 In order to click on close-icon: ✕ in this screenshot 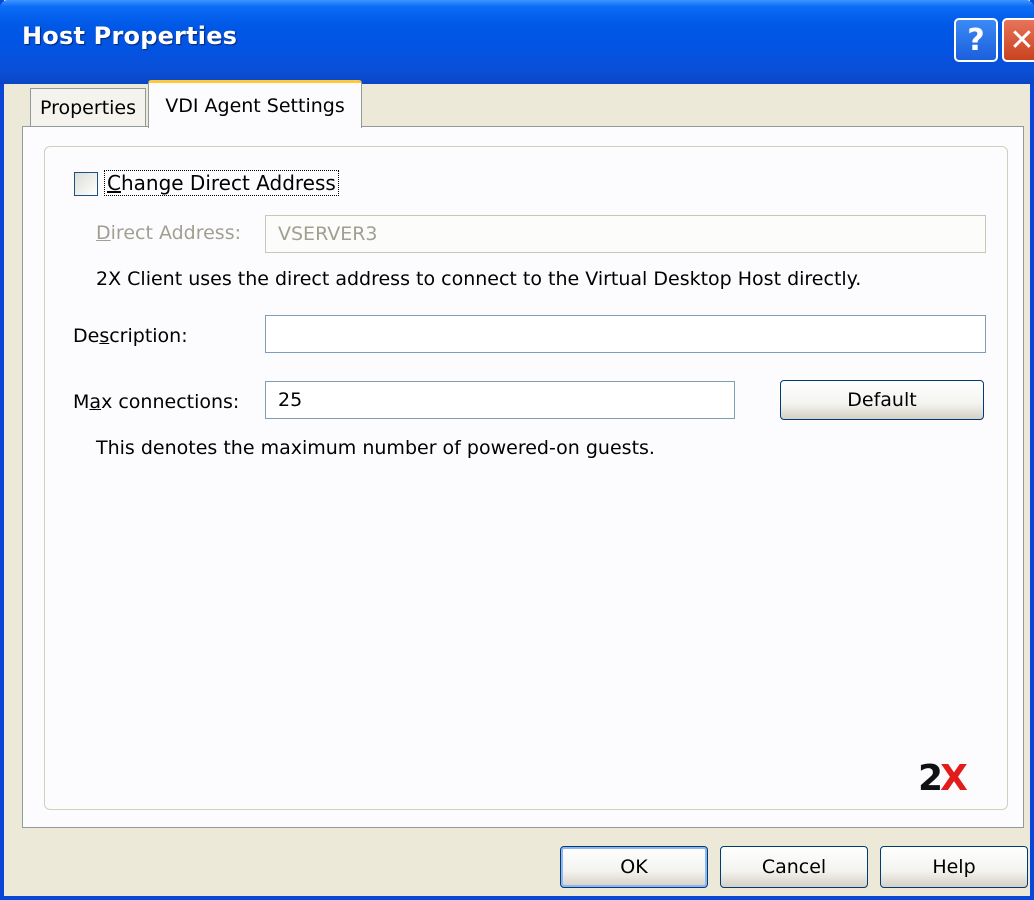, I will do `click(1018, 40)`.